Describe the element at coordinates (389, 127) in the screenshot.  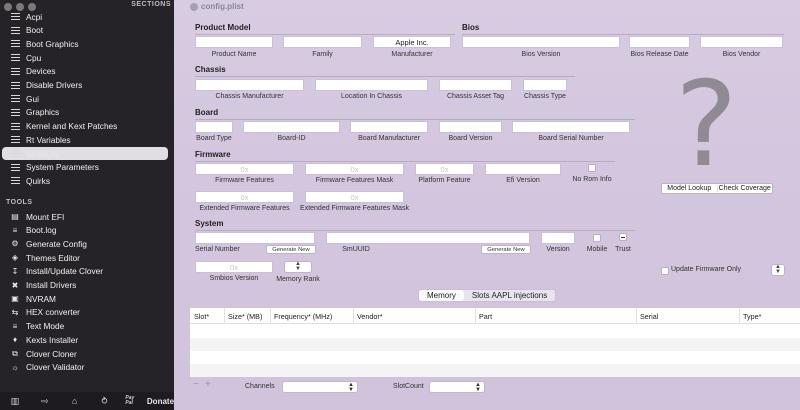
I see `board-manufacturer-field` at that location.